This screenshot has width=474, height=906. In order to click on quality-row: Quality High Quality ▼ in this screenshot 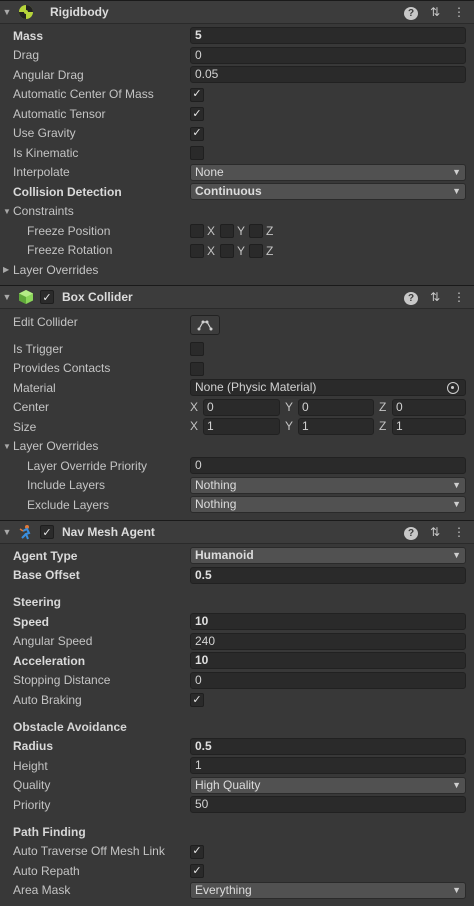, I will do `click(237, 786)`.